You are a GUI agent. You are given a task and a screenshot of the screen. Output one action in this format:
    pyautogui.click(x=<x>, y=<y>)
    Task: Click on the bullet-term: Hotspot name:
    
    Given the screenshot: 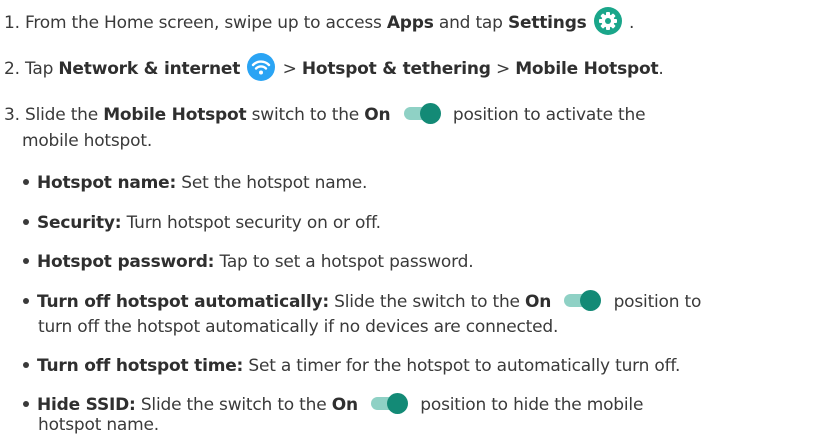 What is the action you would take?
    pyautogui.click(x=107, y=183)
    